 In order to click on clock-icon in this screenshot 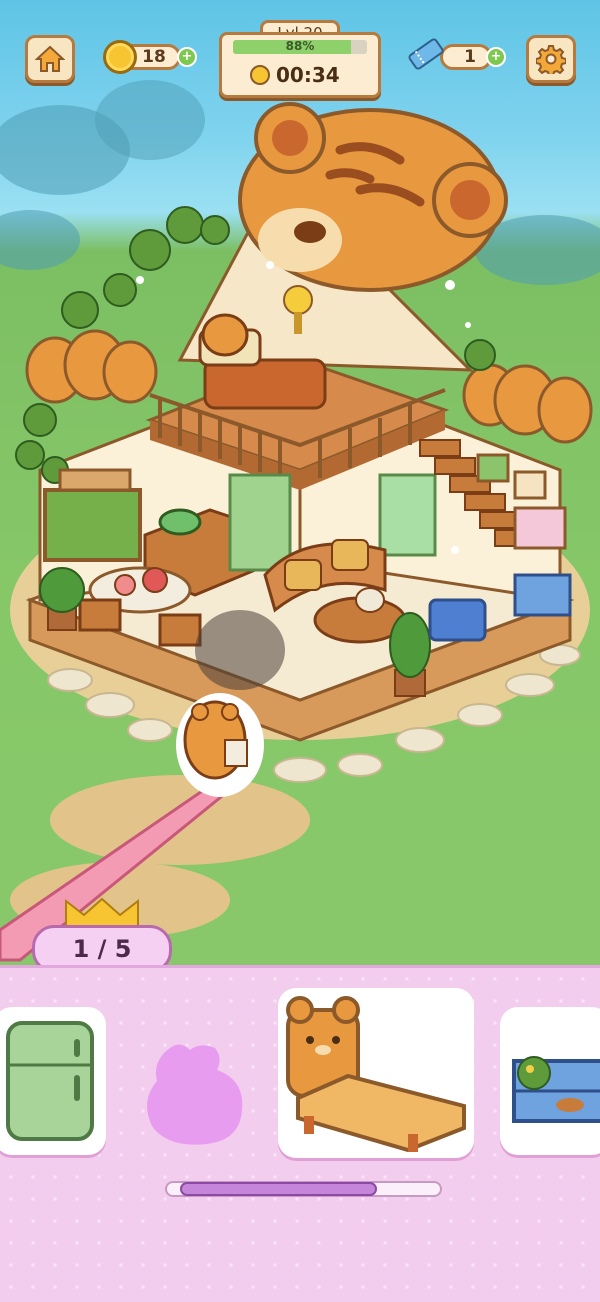, I will do `click(260, 75)`.